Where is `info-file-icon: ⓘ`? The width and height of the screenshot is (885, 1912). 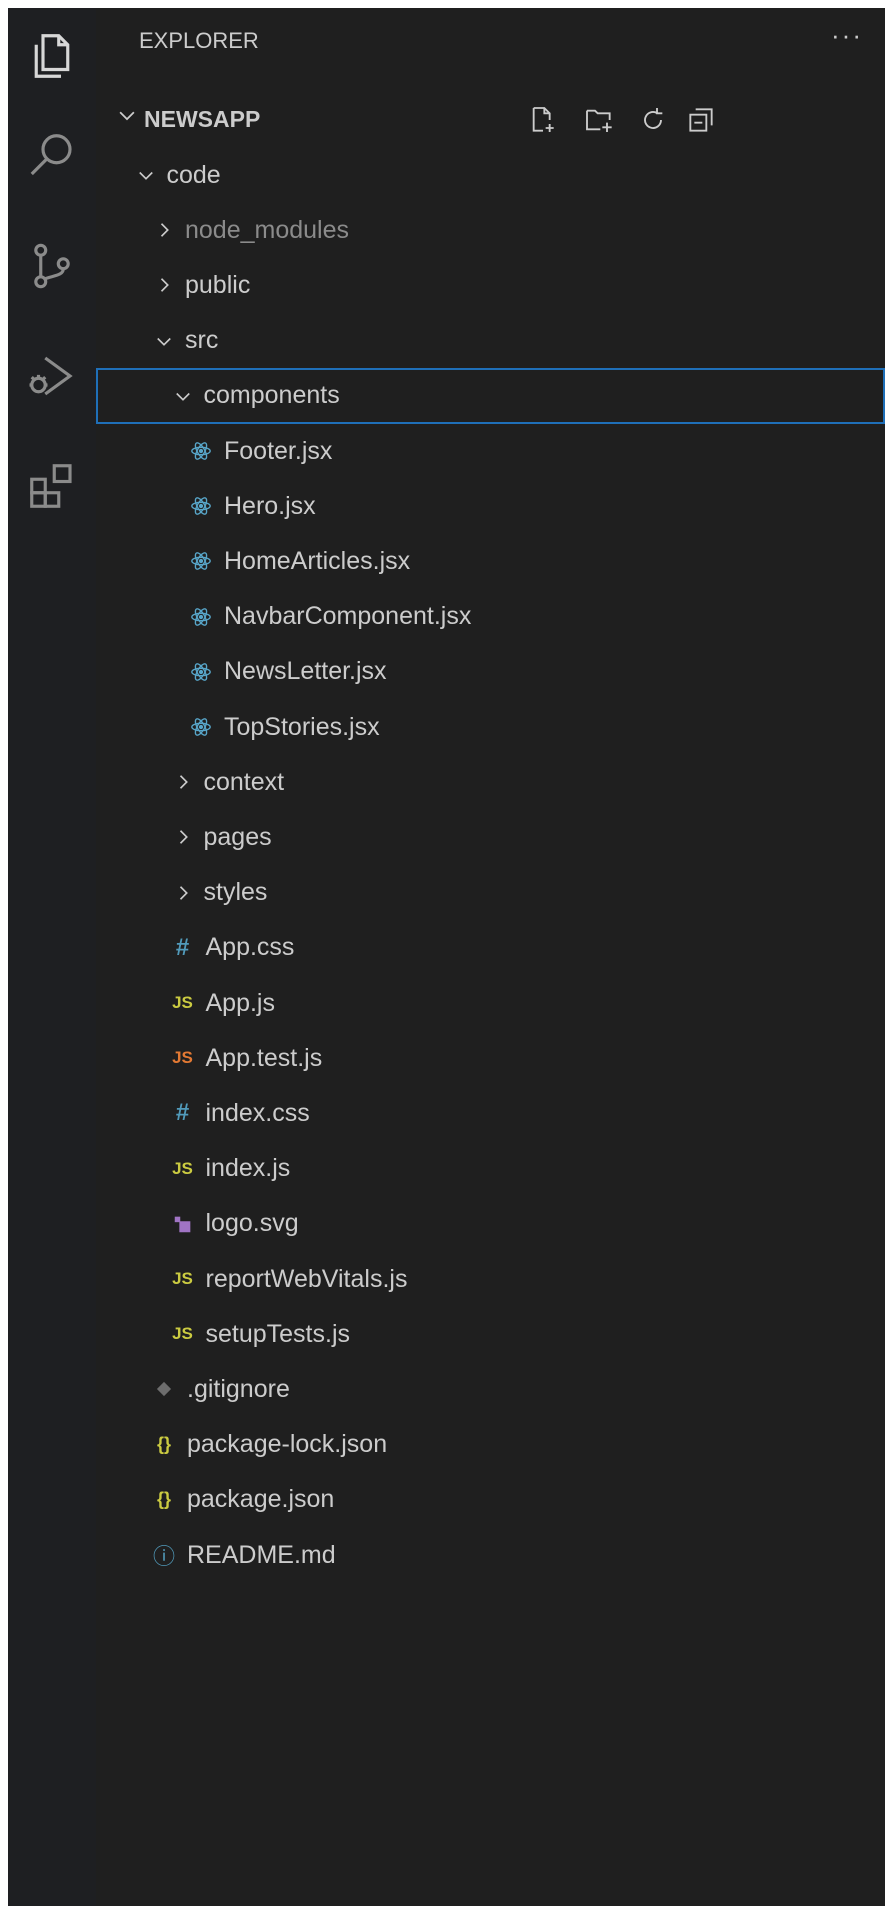 info-file-icon: ⓘ is located at coordinates (164, 1556).